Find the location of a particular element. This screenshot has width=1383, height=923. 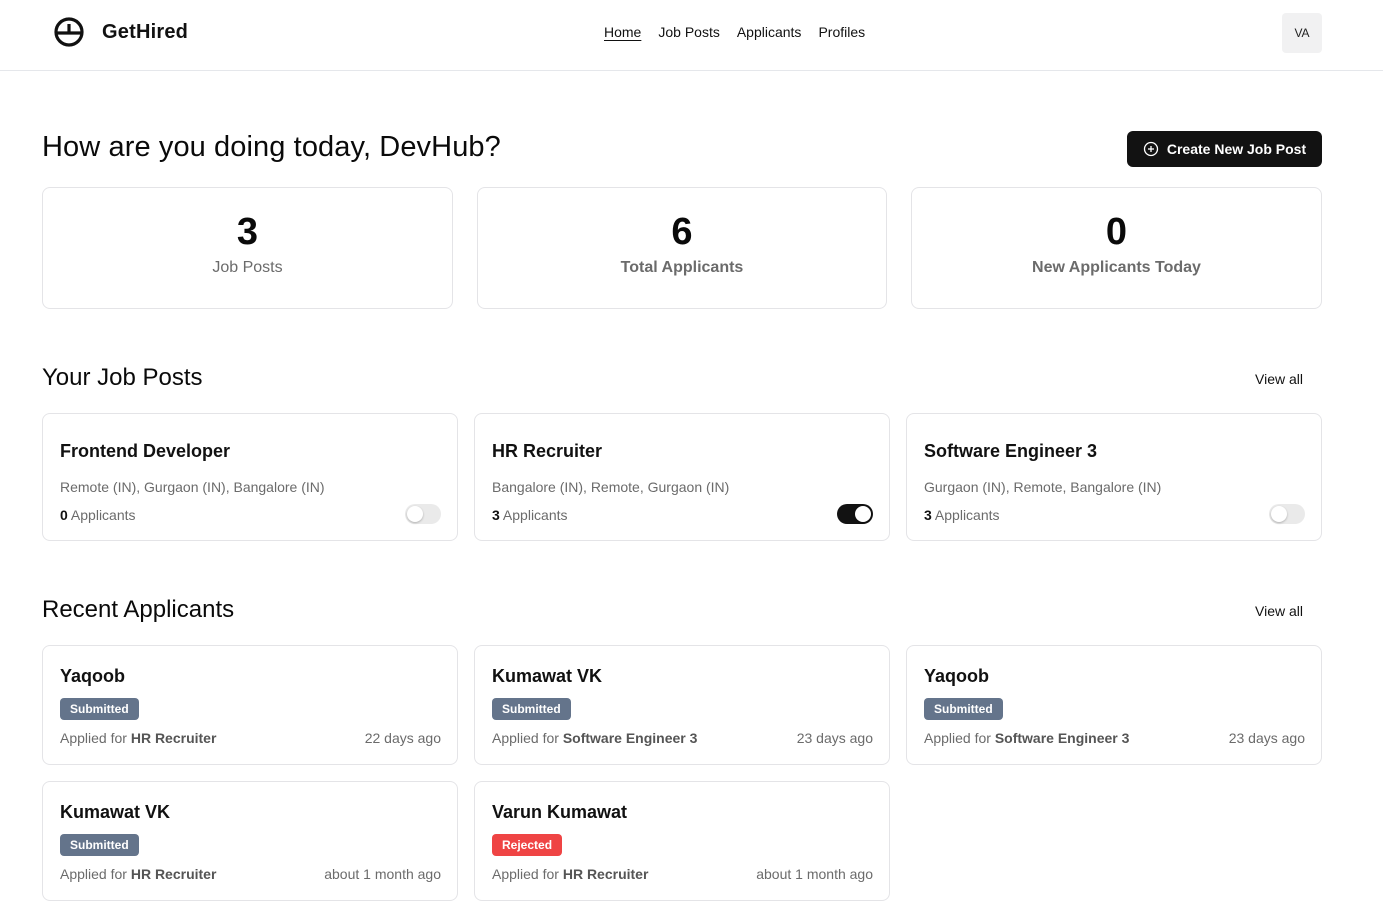

applicant-count-number: 0 is located at coordinates (64, 515).